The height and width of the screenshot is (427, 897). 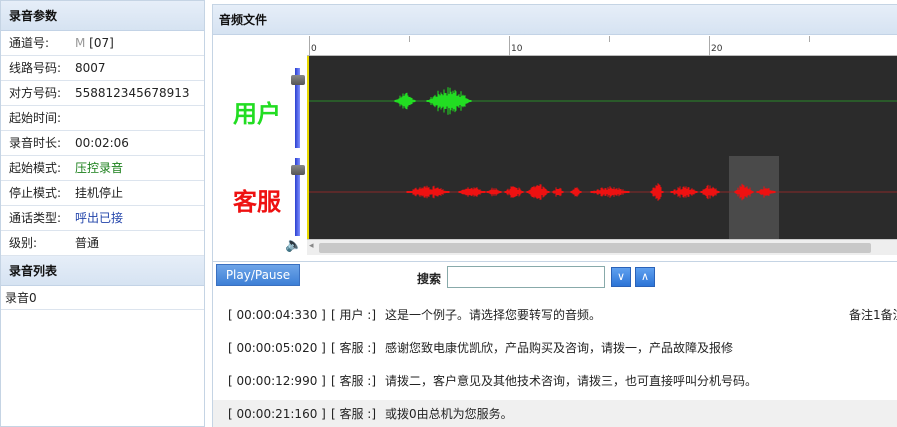 I want to click on scrollbar-thumb, so click(x=595, y=248).